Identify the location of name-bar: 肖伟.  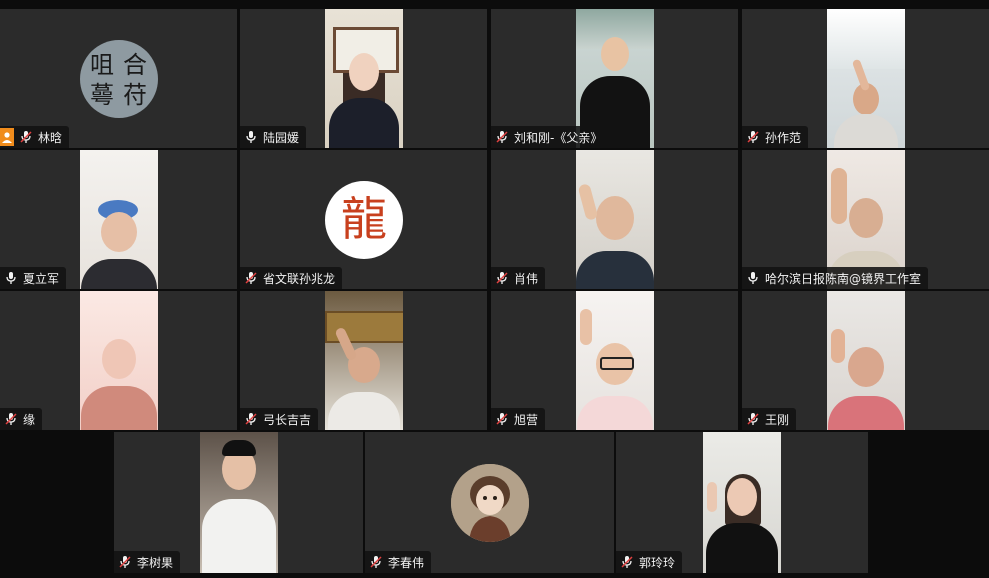
(518, 278).